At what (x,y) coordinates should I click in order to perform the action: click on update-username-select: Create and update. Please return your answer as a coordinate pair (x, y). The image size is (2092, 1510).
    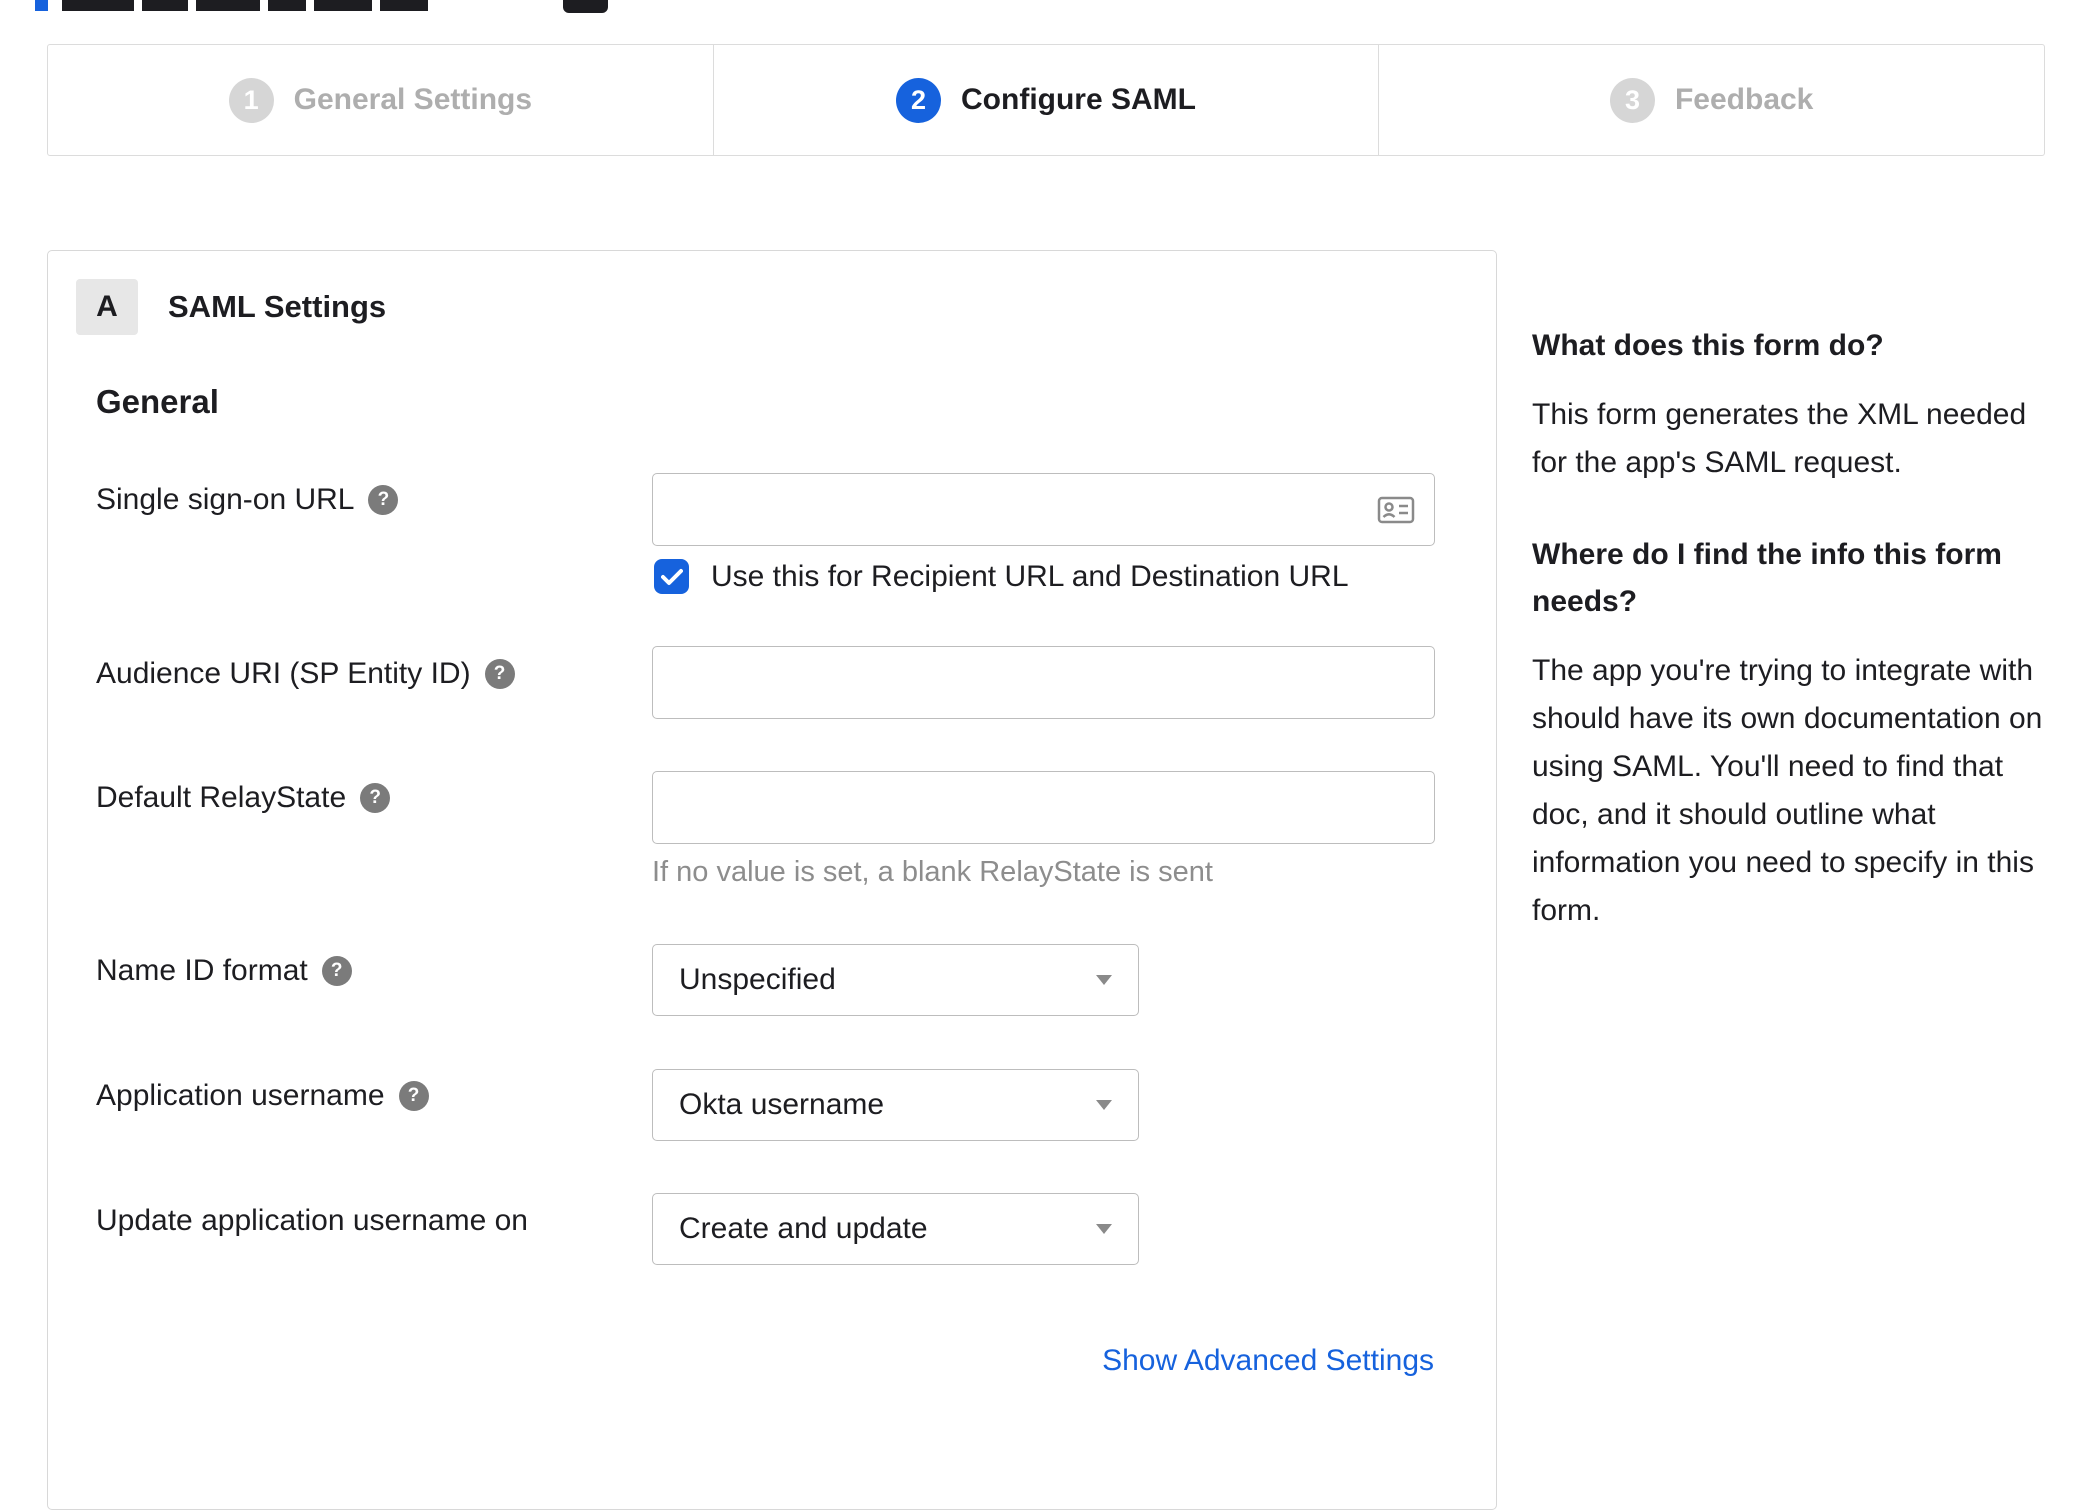
    Looking at the image, I should click on (895, 1229).